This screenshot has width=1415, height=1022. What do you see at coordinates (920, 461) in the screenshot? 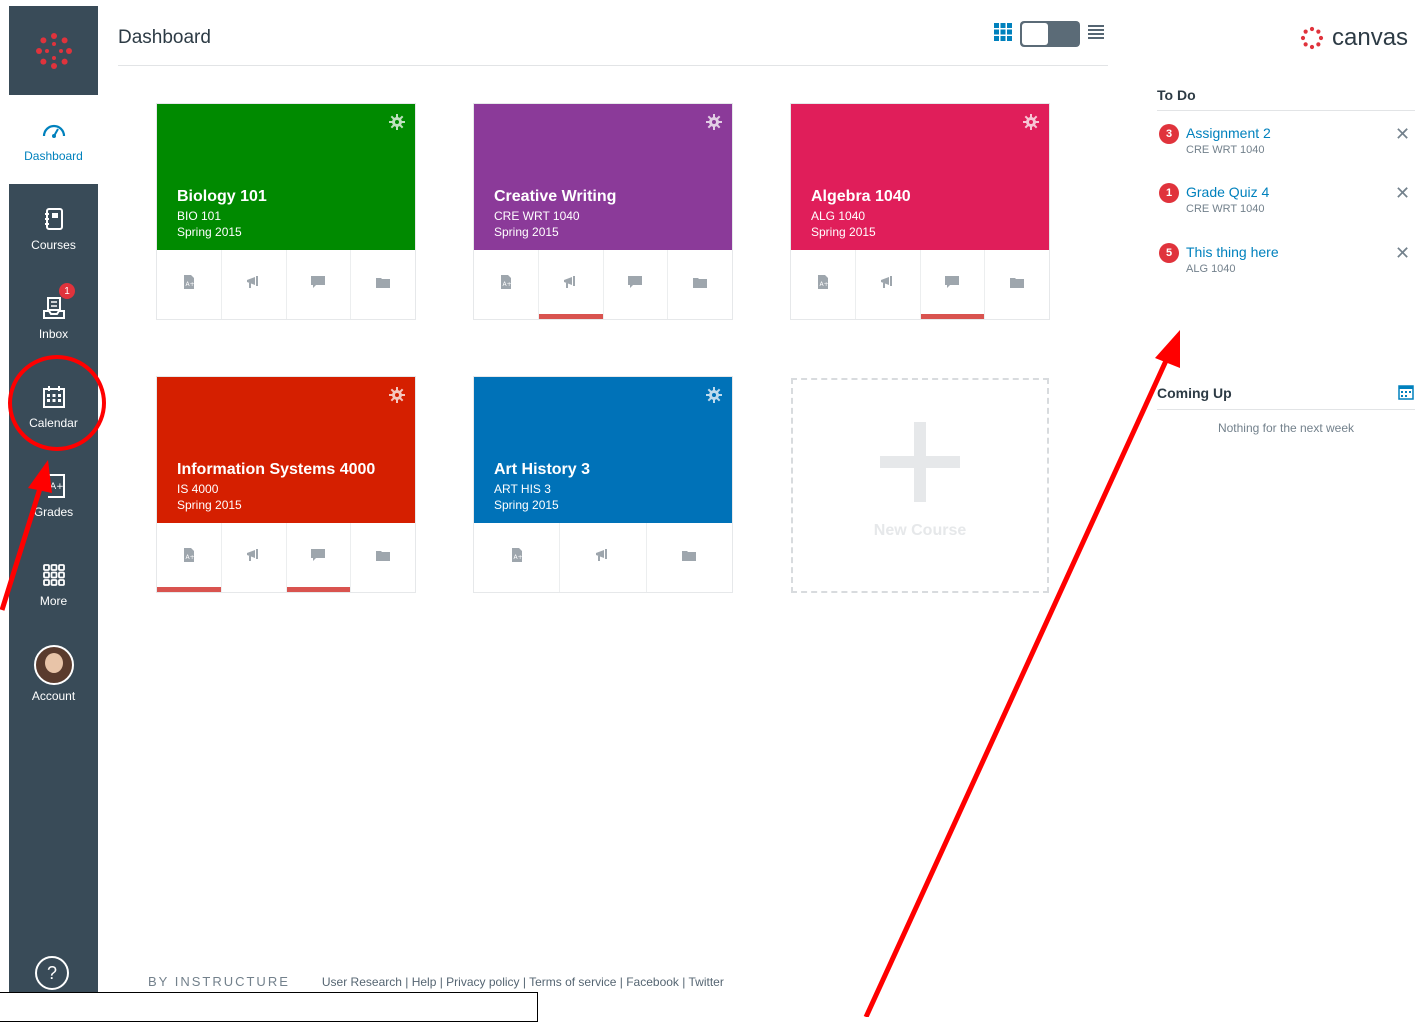
I see `plus-icon` at bounding box center [920, 461].